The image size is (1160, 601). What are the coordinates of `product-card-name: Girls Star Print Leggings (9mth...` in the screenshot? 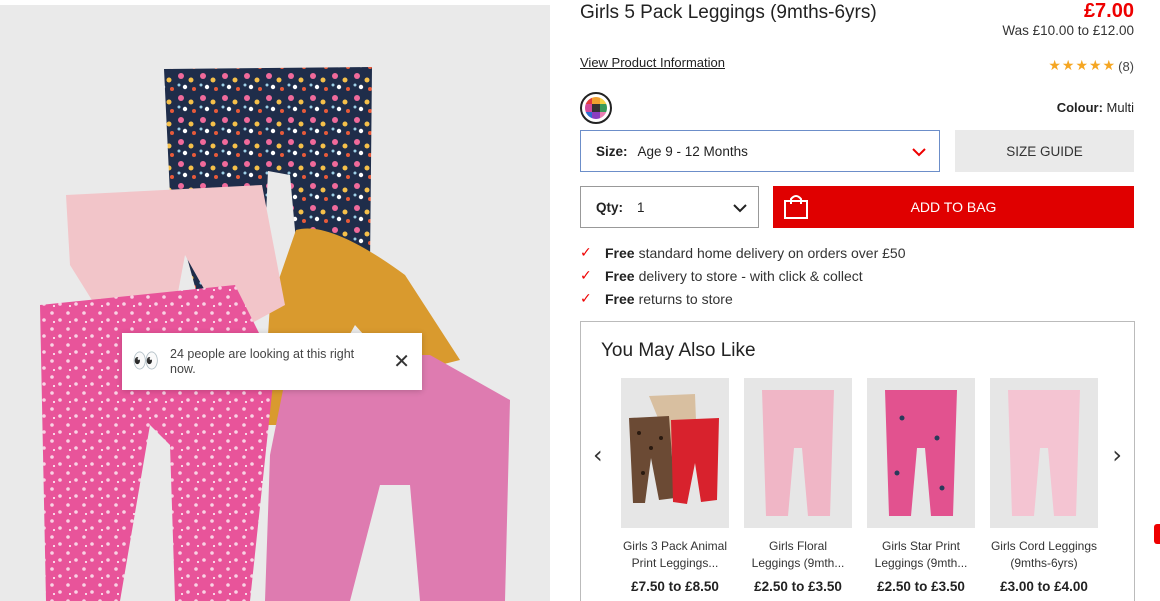 It's located at (921, 555).